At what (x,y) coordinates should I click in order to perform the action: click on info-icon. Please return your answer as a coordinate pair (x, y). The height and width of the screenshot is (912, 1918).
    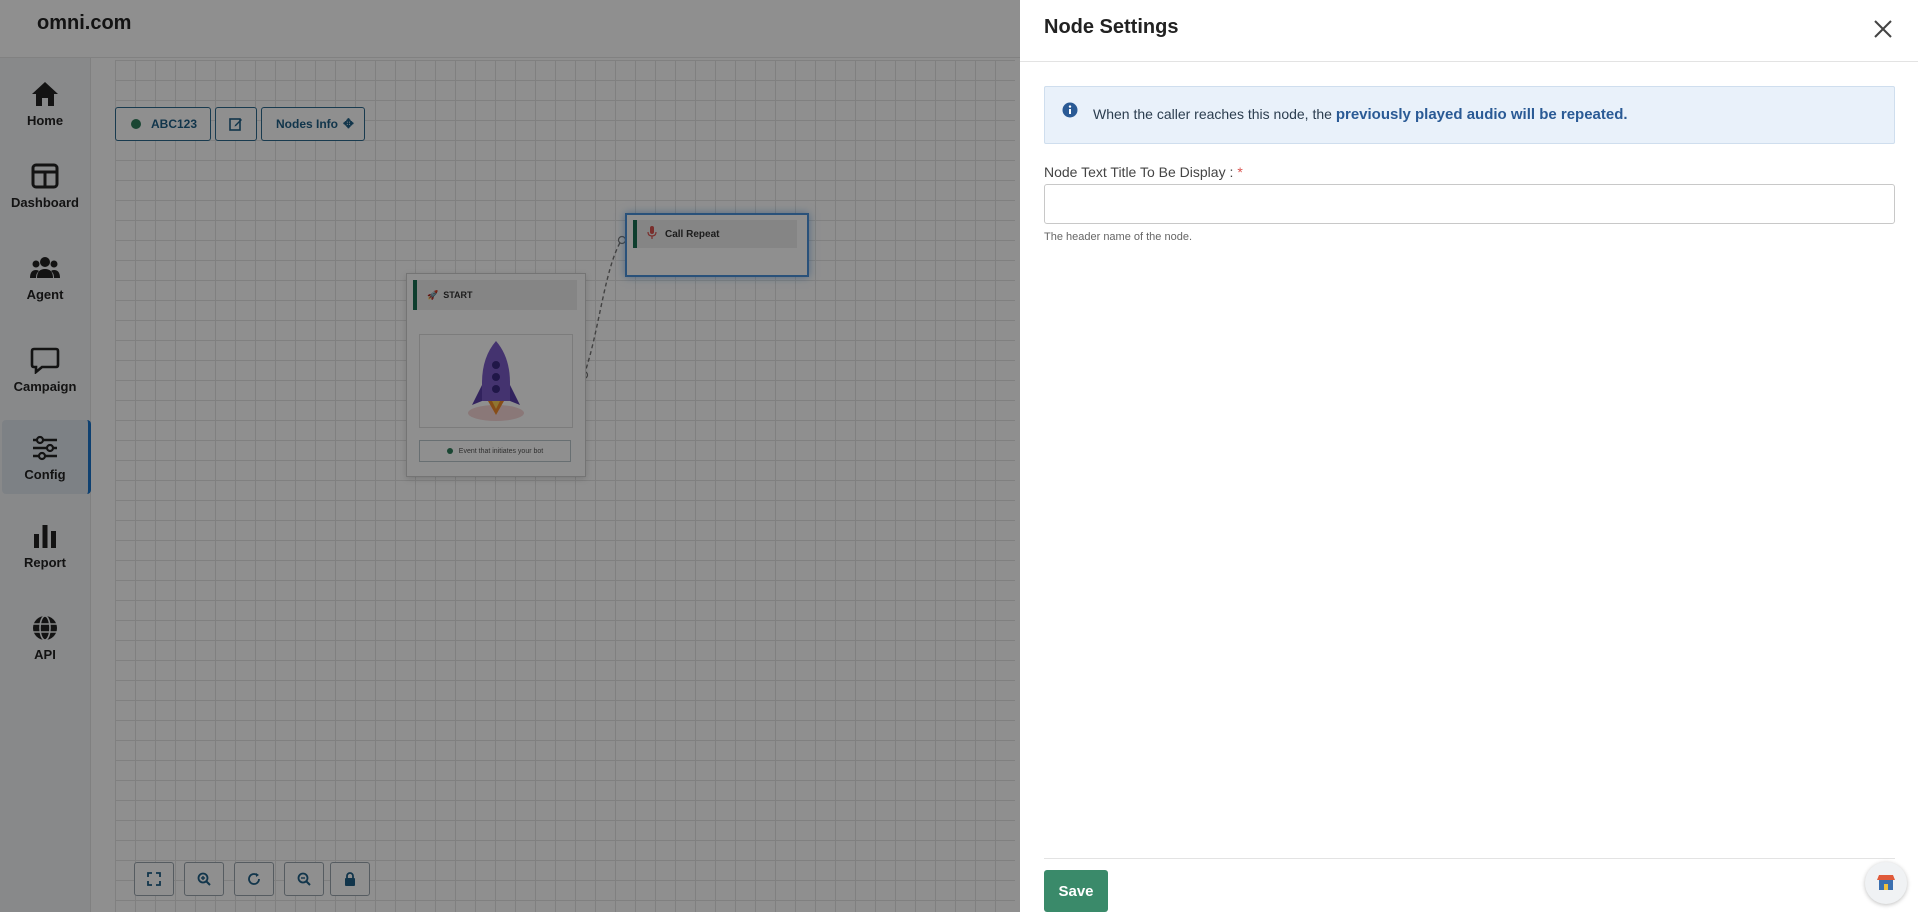
    Looking at the image, I should click on (1070, 110).